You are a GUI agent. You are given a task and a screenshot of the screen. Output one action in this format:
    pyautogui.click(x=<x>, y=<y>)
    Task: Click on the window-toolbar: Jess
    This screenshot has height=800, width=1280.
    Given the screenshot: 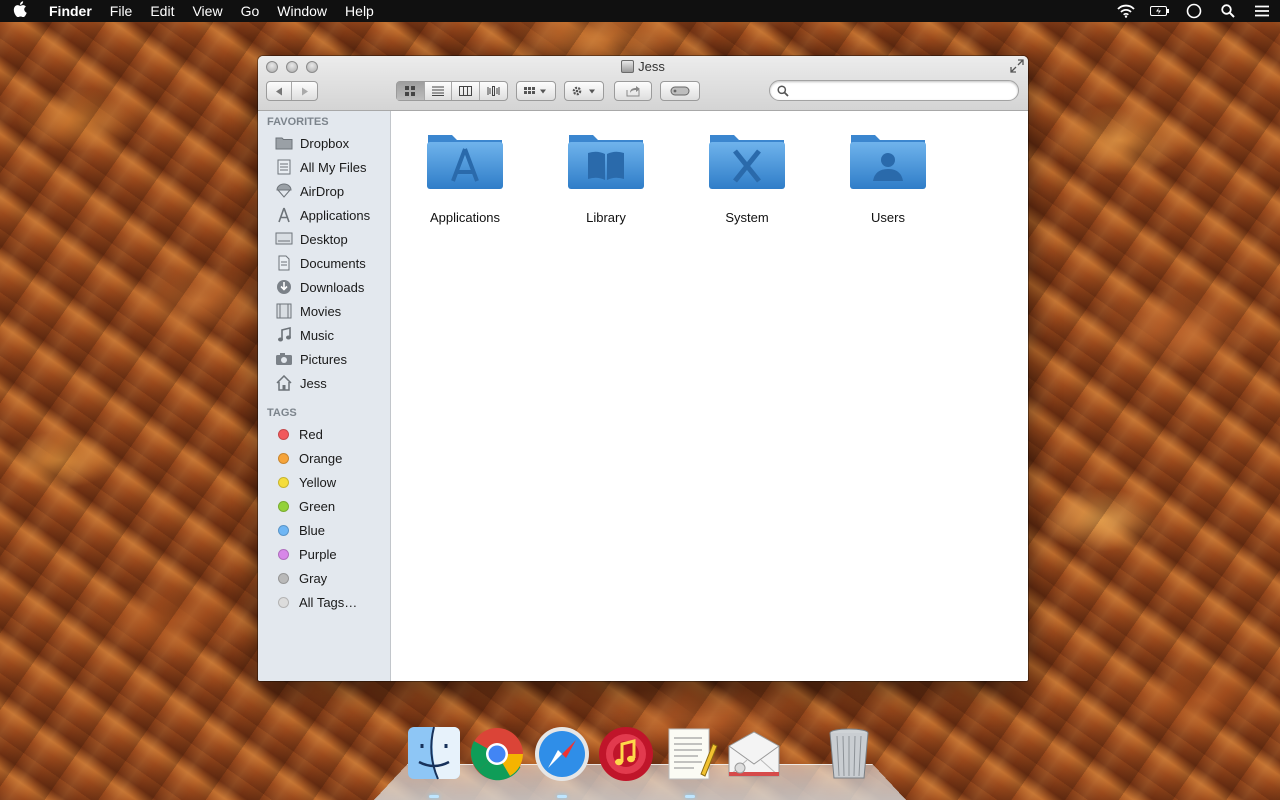 What is the action you would take?
    pyautogui.click(x=643, y=83)
    